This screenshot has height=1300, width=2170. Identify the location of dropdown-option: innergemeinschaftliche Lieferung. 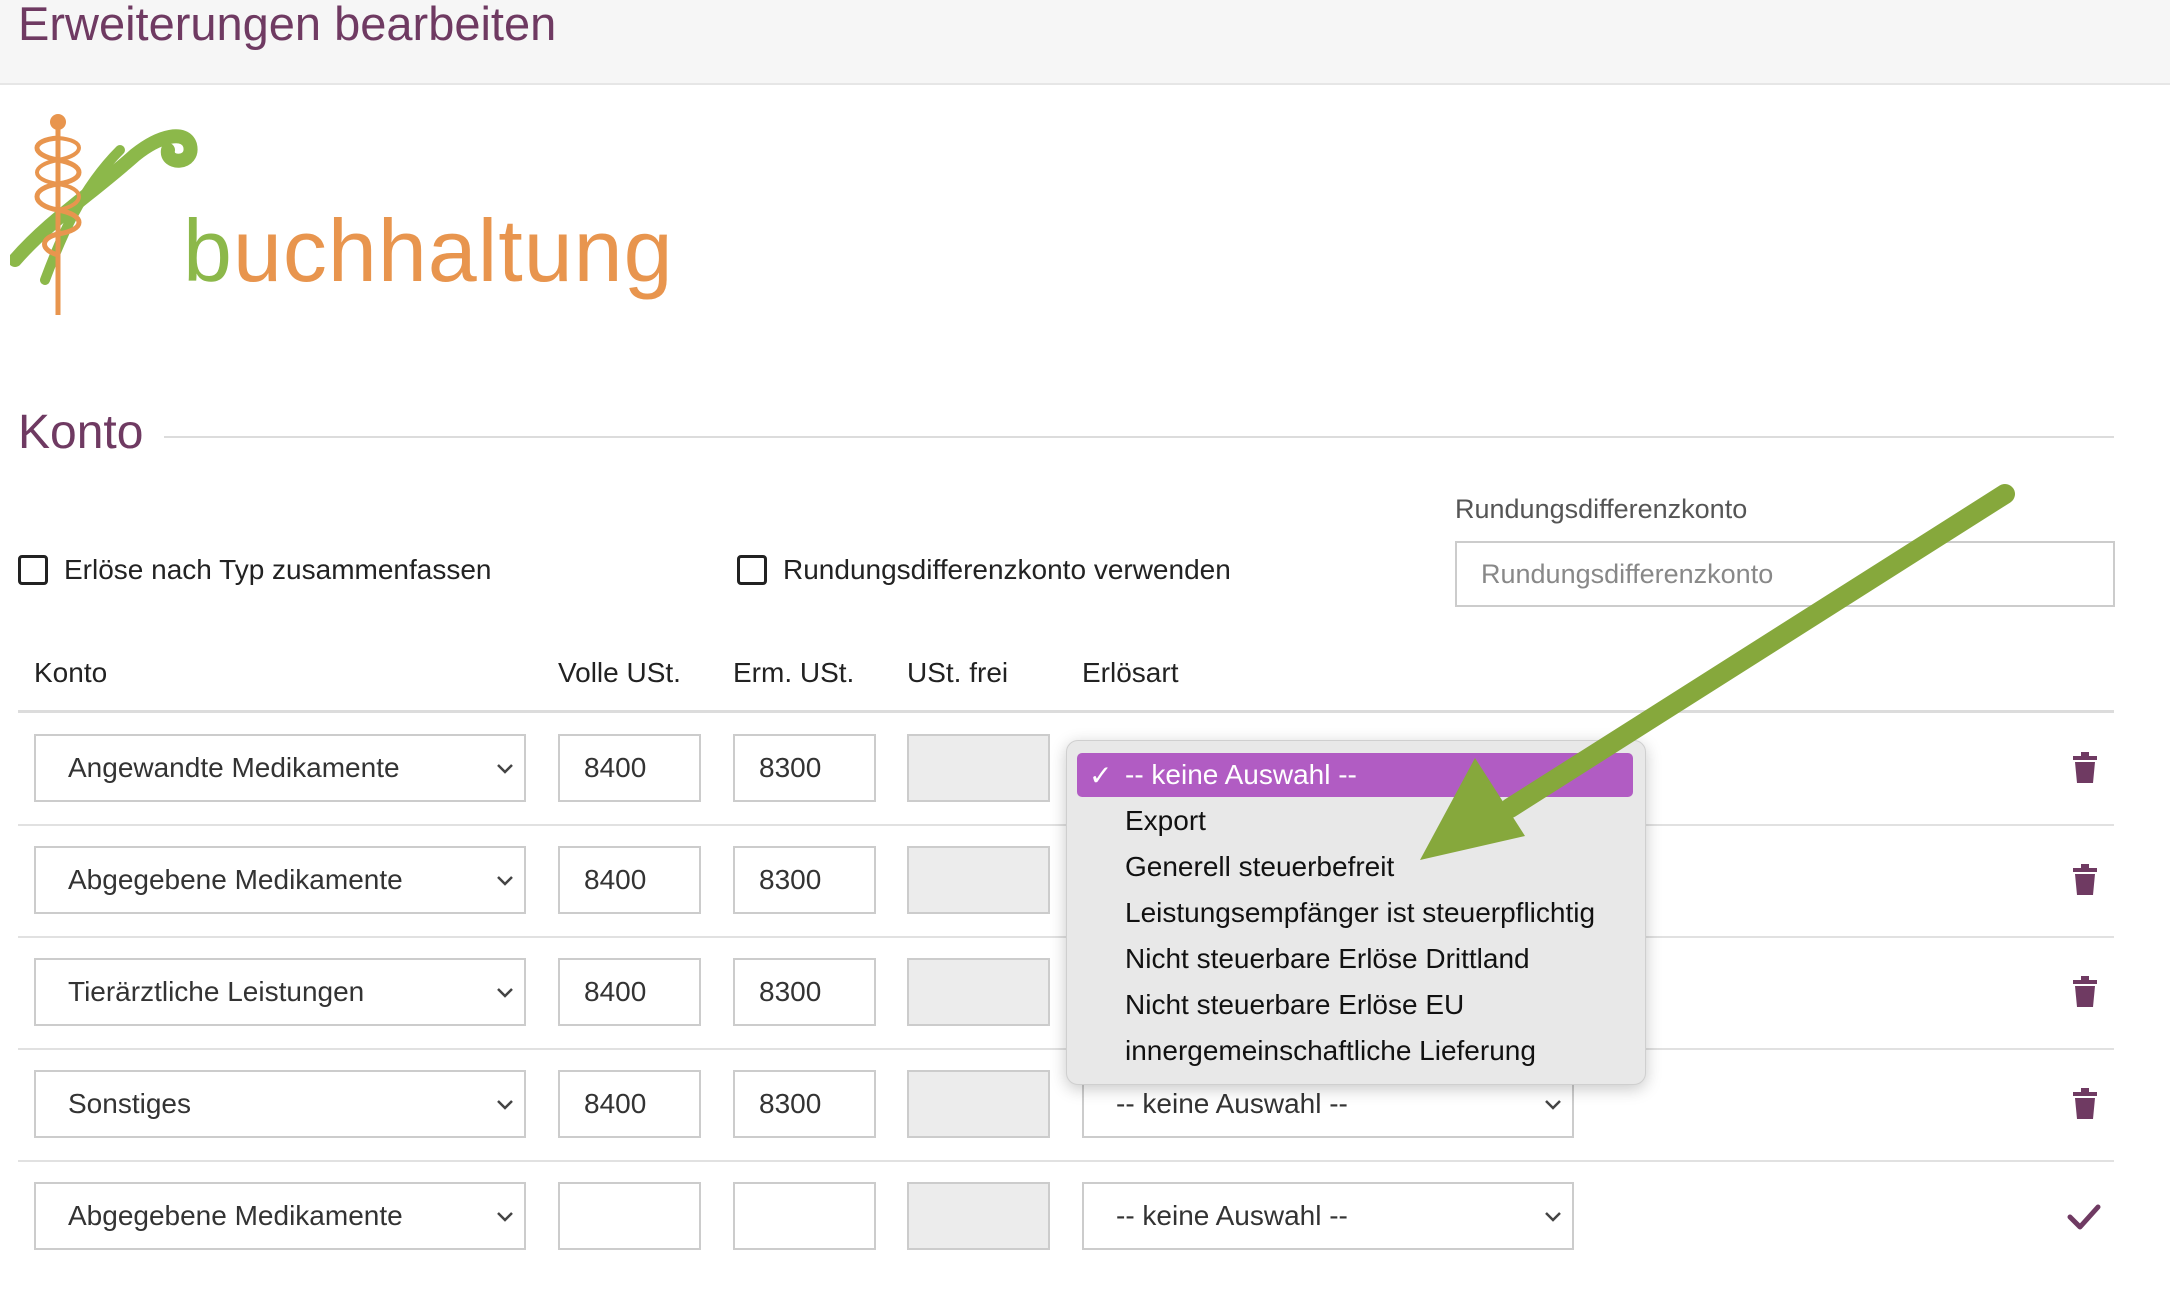
(1355, 1051).